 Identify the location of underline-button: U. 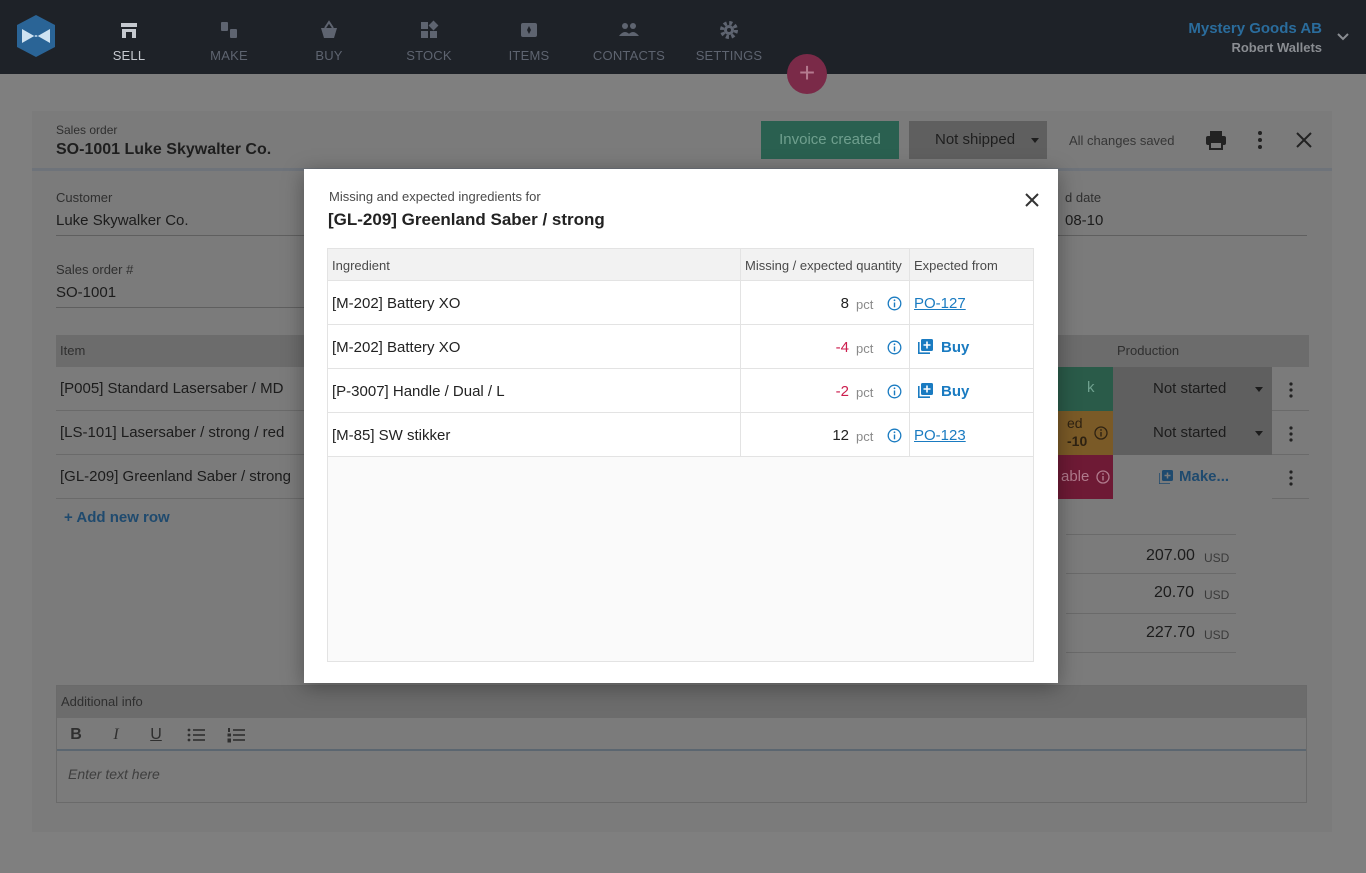
(156, 735).